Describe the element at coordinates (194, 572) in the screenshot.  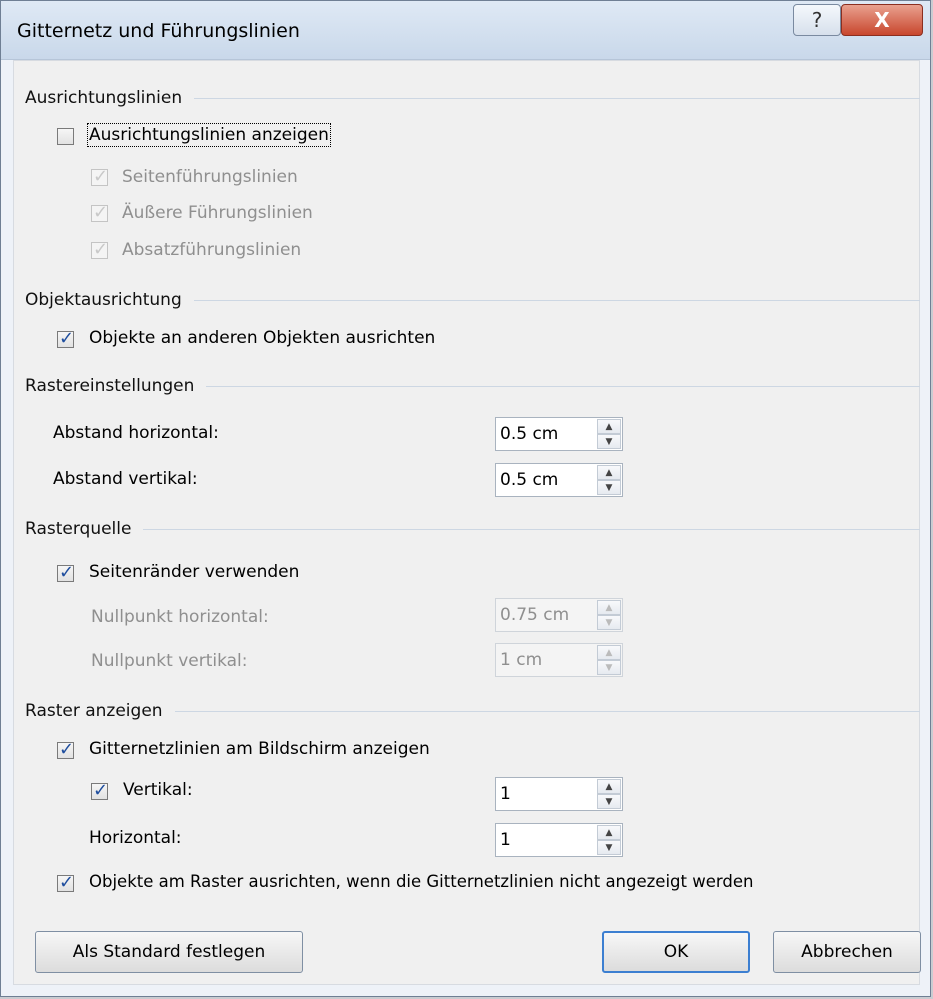
I see `use-margins-label: Seitenränder verwenden` at that location.